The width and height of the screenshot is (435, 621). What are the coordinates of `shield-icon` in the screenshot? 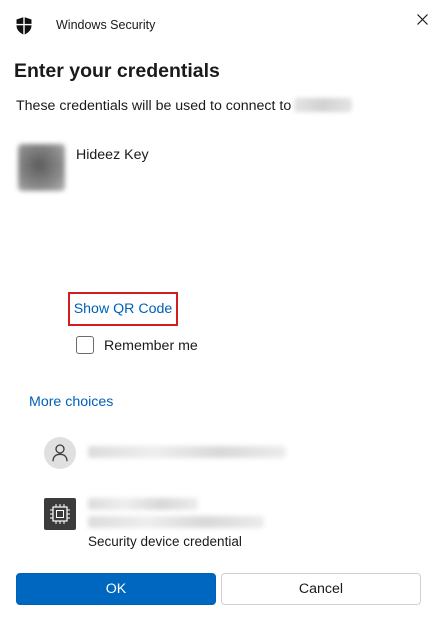 It's located at (24, 26).